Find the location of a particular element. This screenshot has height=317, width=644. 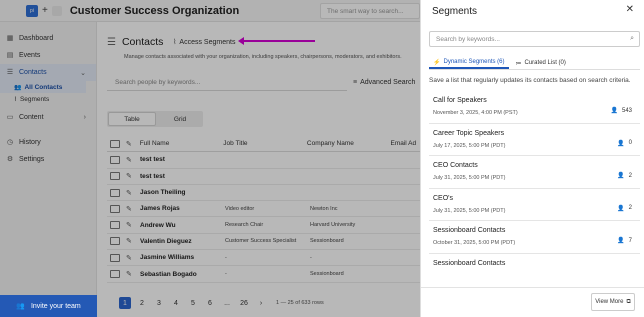

page-button: 1 is located at coordinates (125, 303).